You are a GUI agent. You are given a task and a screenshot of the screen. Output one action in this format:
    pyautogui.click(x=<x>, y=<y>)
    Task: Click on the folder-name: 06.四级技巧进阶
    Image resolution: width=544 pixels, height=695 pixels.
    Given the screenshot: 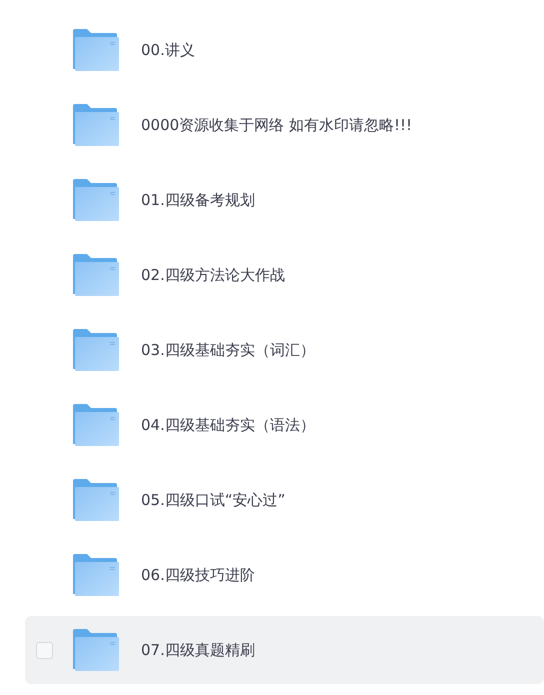 What is the action you would take?
    pyautogui.click(x=198, y=575)
    